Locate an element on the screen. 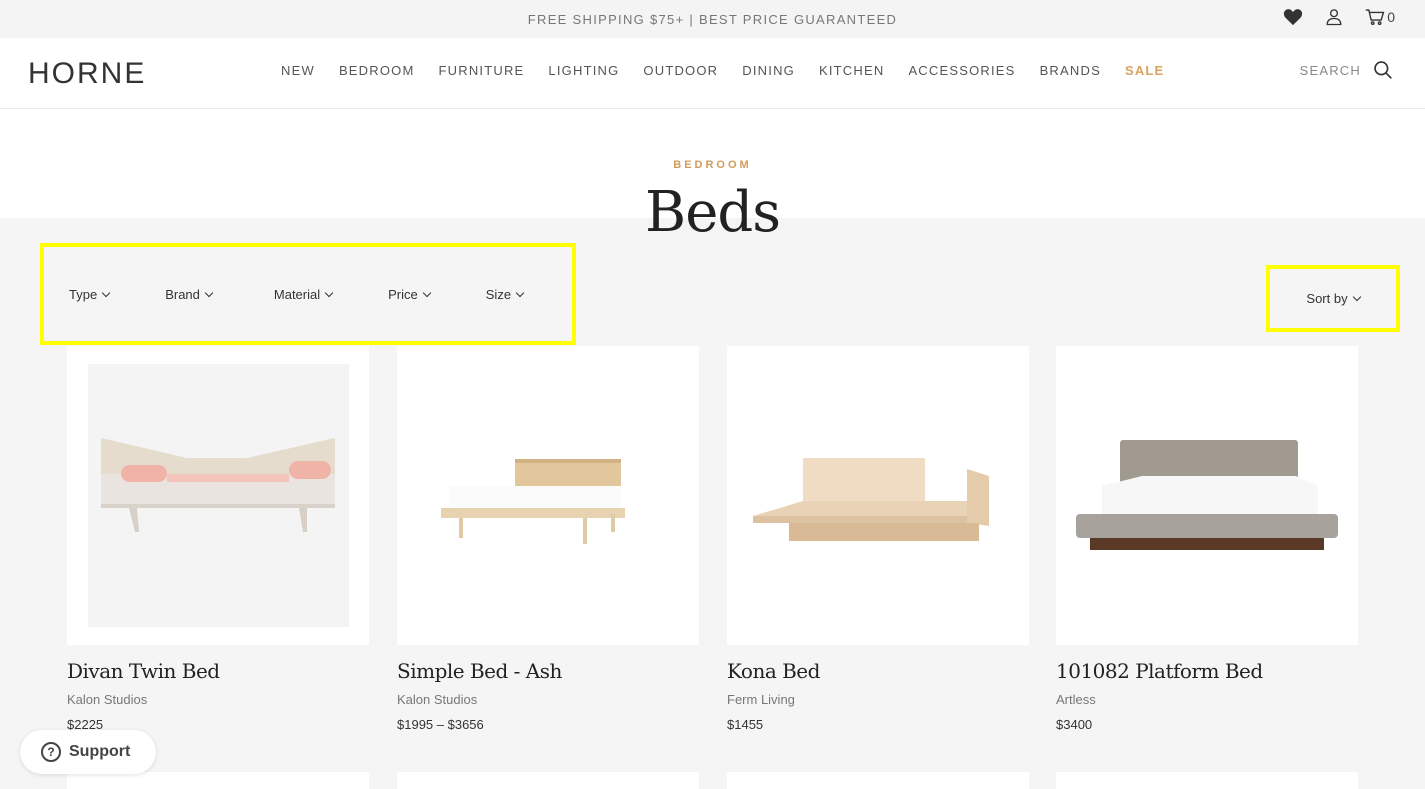  filter-price: Price is located at coordinates (410, 294).